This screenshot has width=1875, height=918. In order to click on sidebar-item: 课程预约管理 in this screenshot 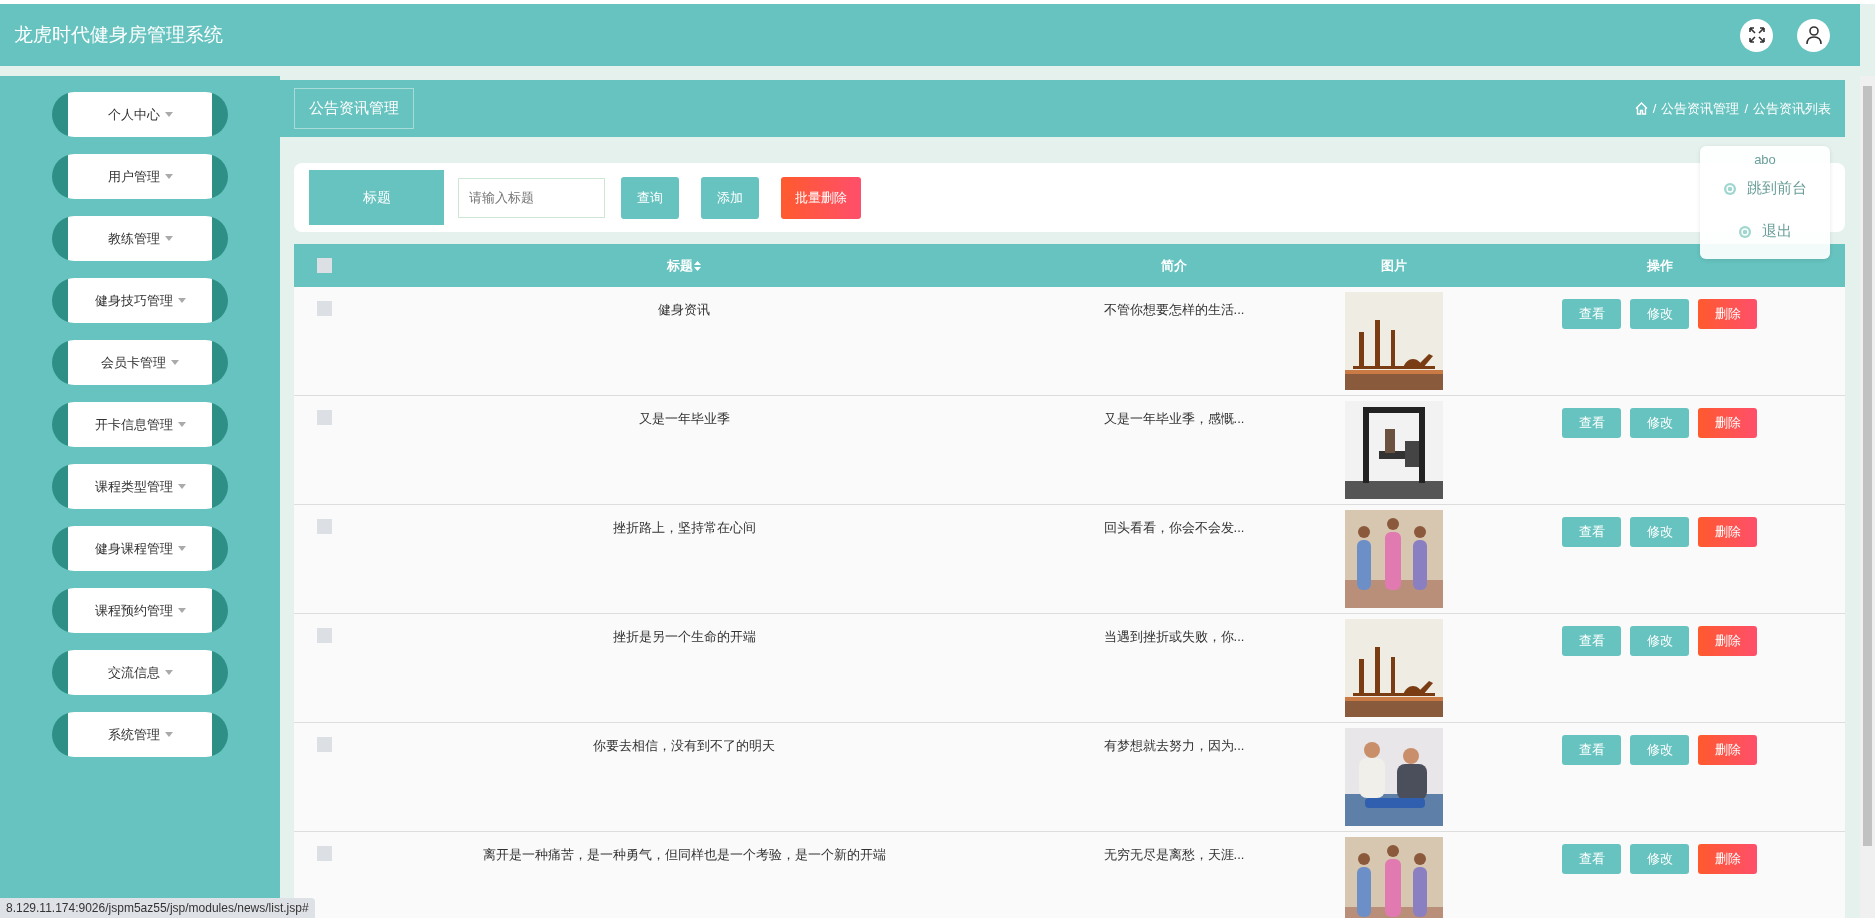, I will do `click(140, 610)`.